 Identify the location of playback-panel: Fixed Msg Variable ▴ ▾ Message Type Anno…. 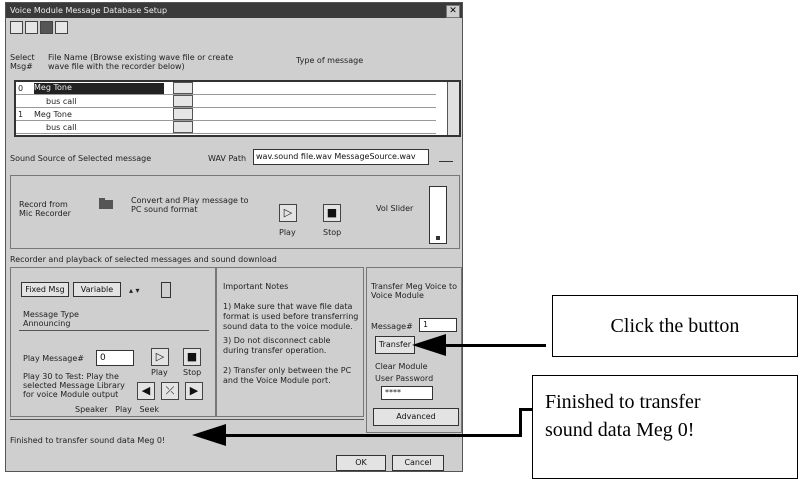
(113, 342).